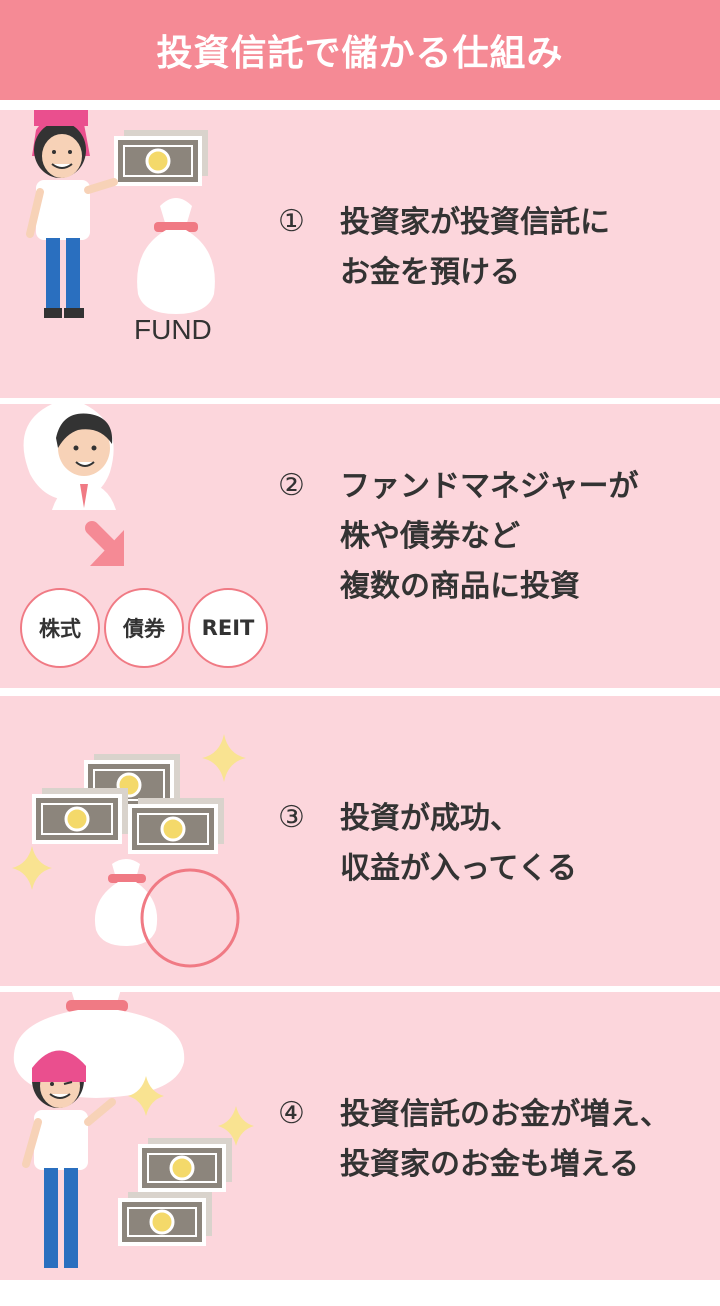  What do you see at coordinates (490, 1164) in the screenshot?
I see `step-text-line: 投資家のお金も増える` at bounding box center [490, 1164].